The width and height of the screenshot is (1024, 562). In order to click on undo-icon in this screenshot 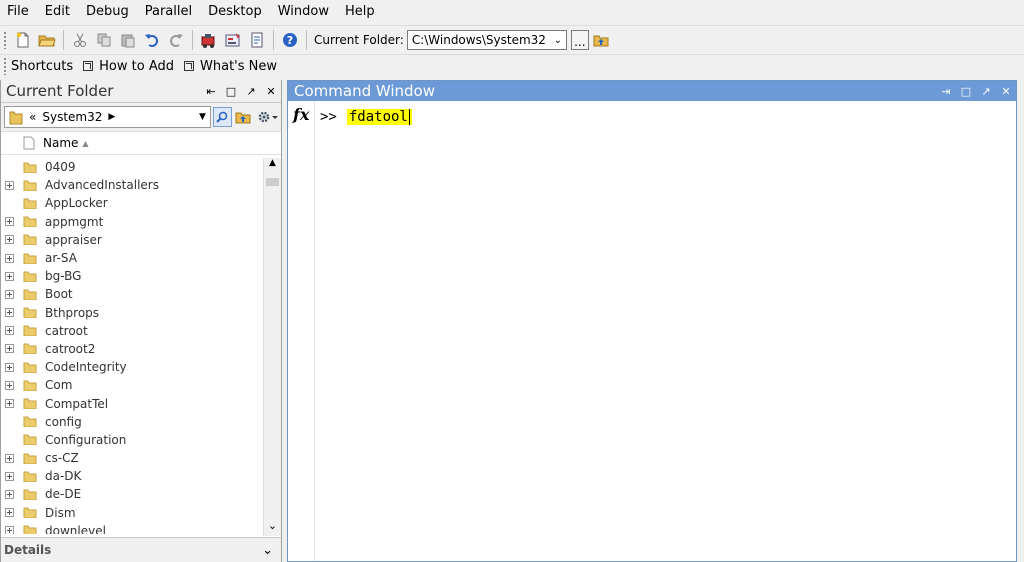, I will do `click(151, 40)`.